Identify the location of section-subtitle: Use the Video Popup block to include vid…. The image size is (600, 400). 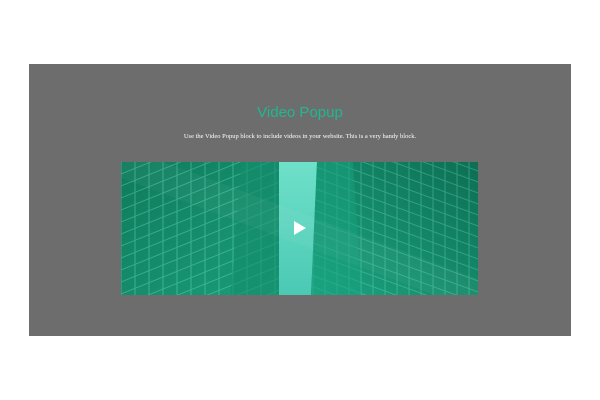
(300, 136).